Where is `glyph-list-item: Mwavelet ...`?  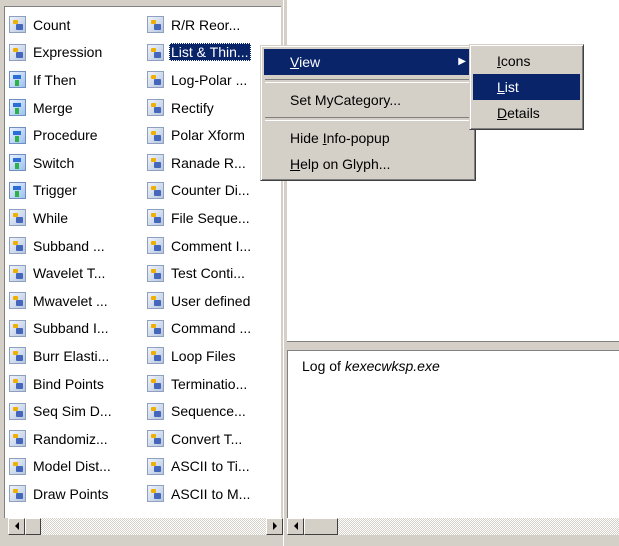
glyph-list-item: Mwavelet ... is located at coordinates (61, 301).